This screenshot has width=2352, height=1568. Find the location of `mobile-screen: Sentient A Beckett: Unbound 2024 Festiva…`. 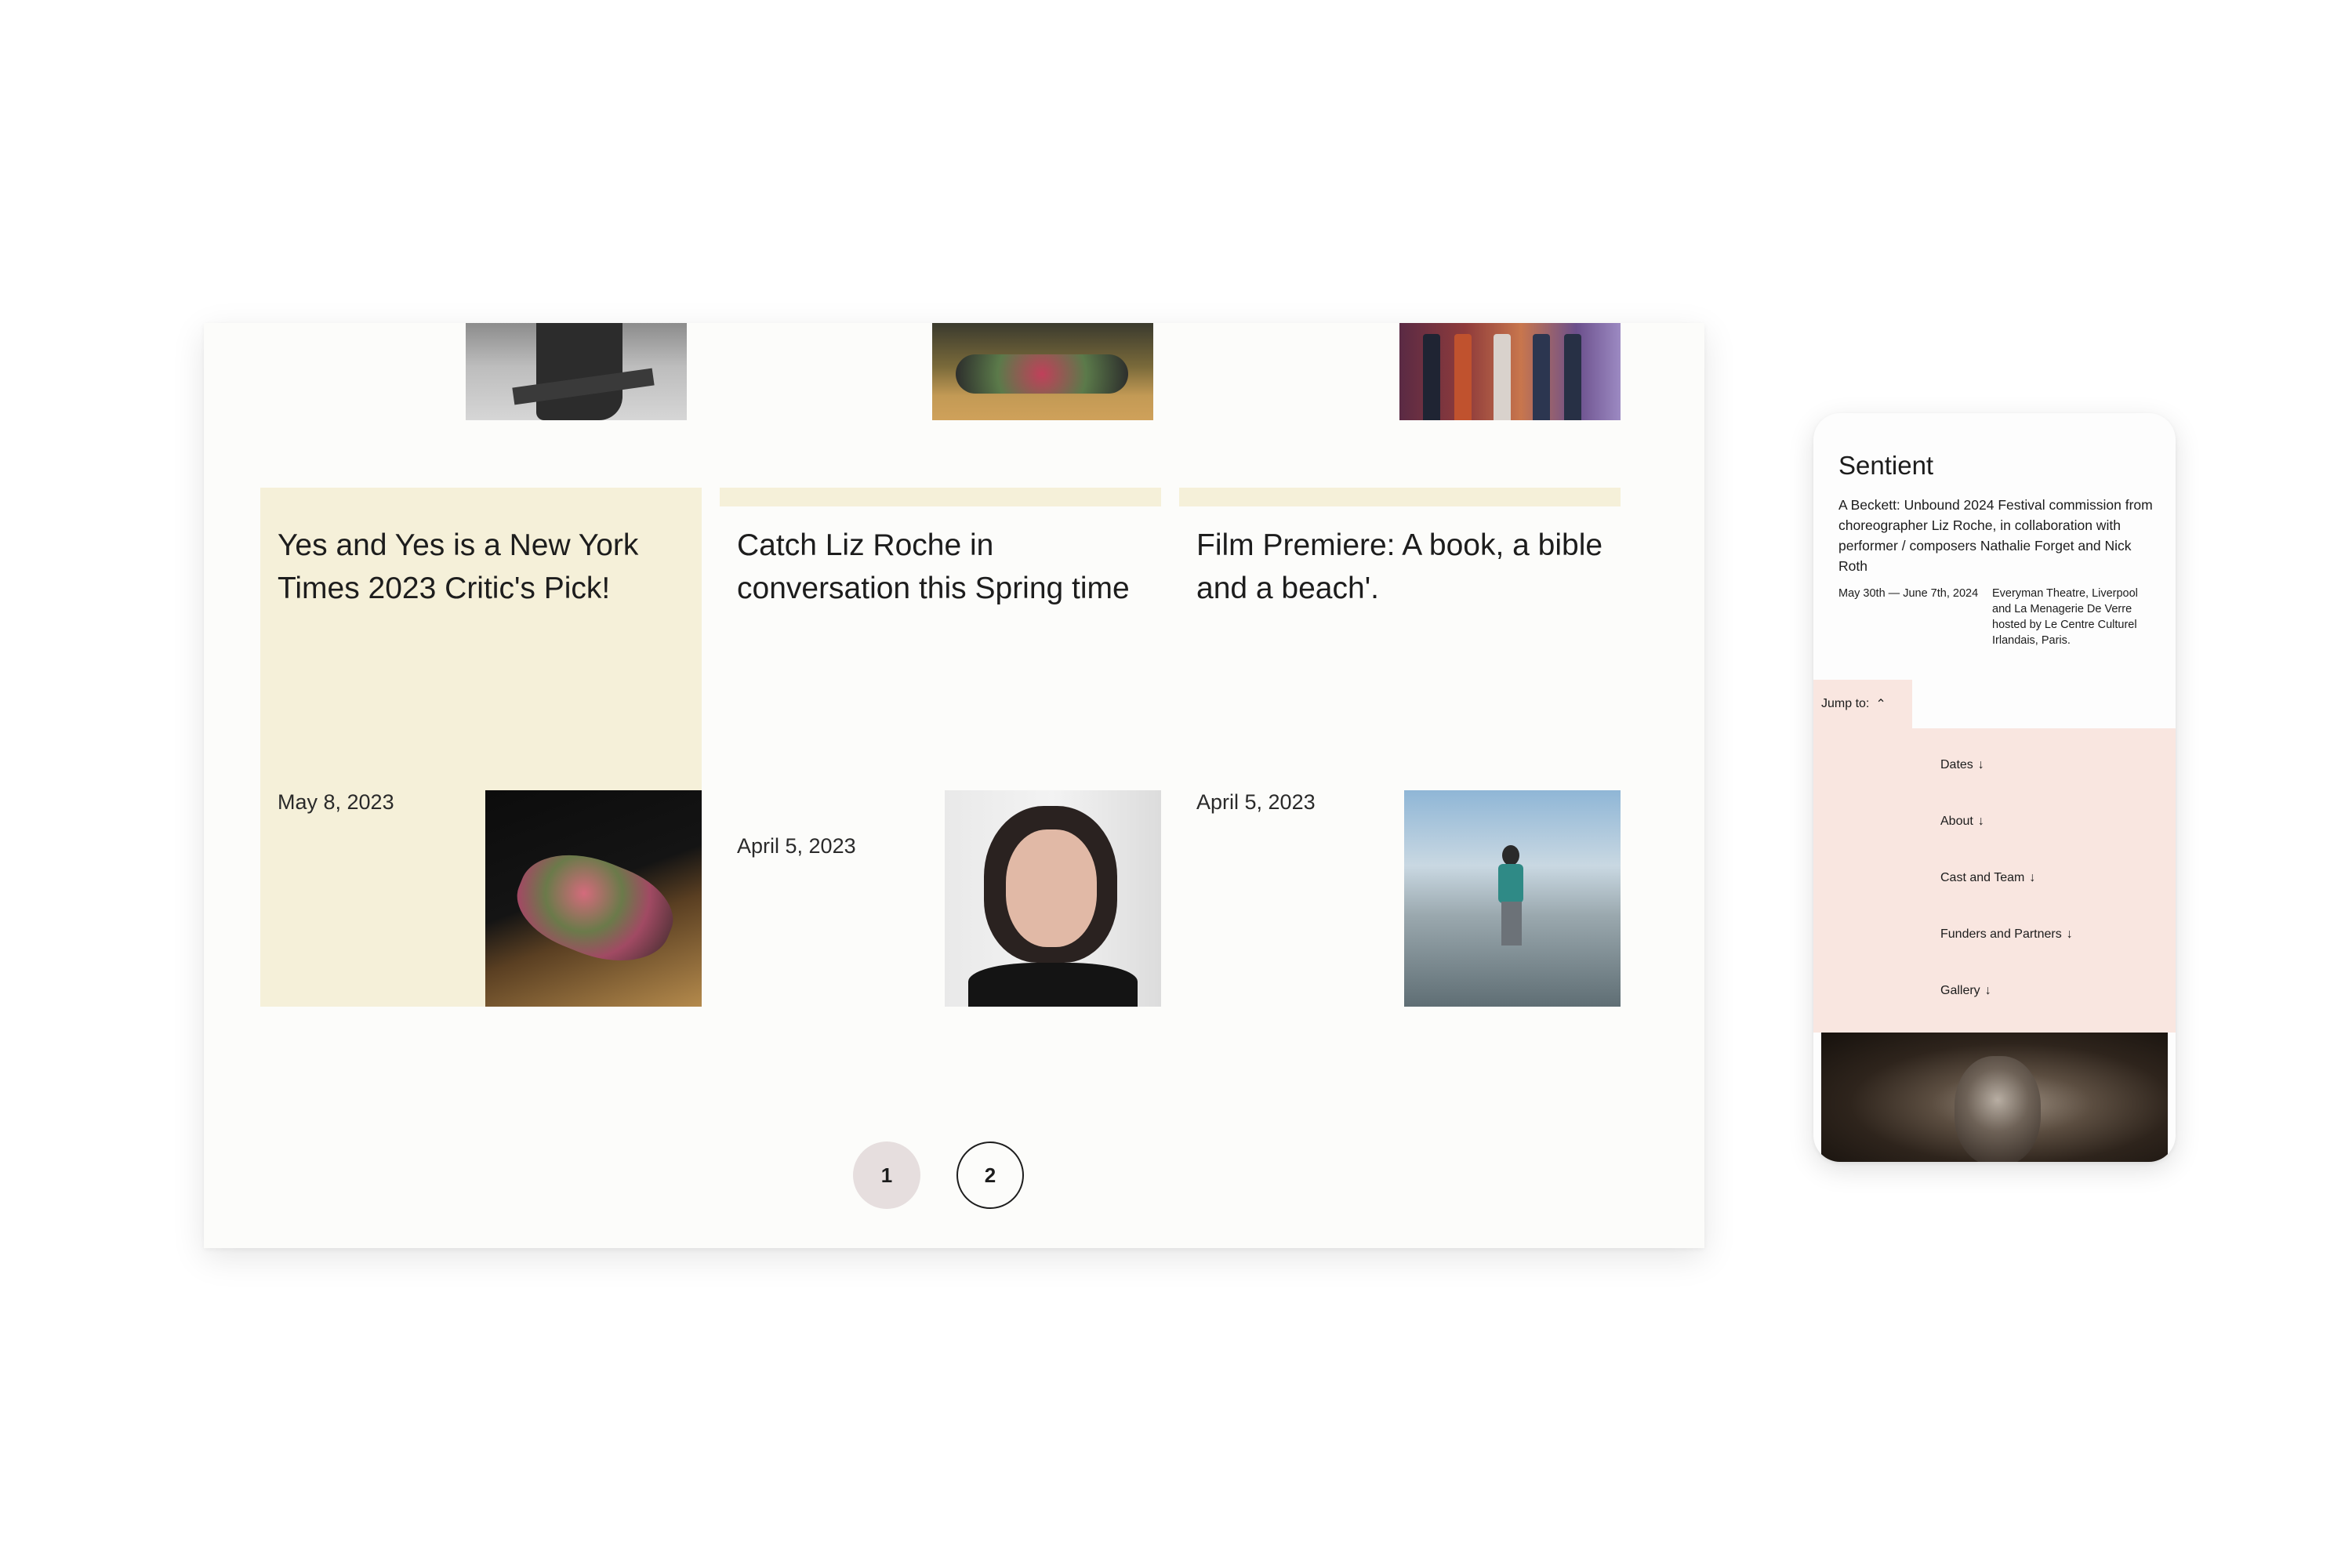

mobile-screen: Sentient A Beckett: Unbound 2024 Festiva… is located at coordinates (1995, 787).